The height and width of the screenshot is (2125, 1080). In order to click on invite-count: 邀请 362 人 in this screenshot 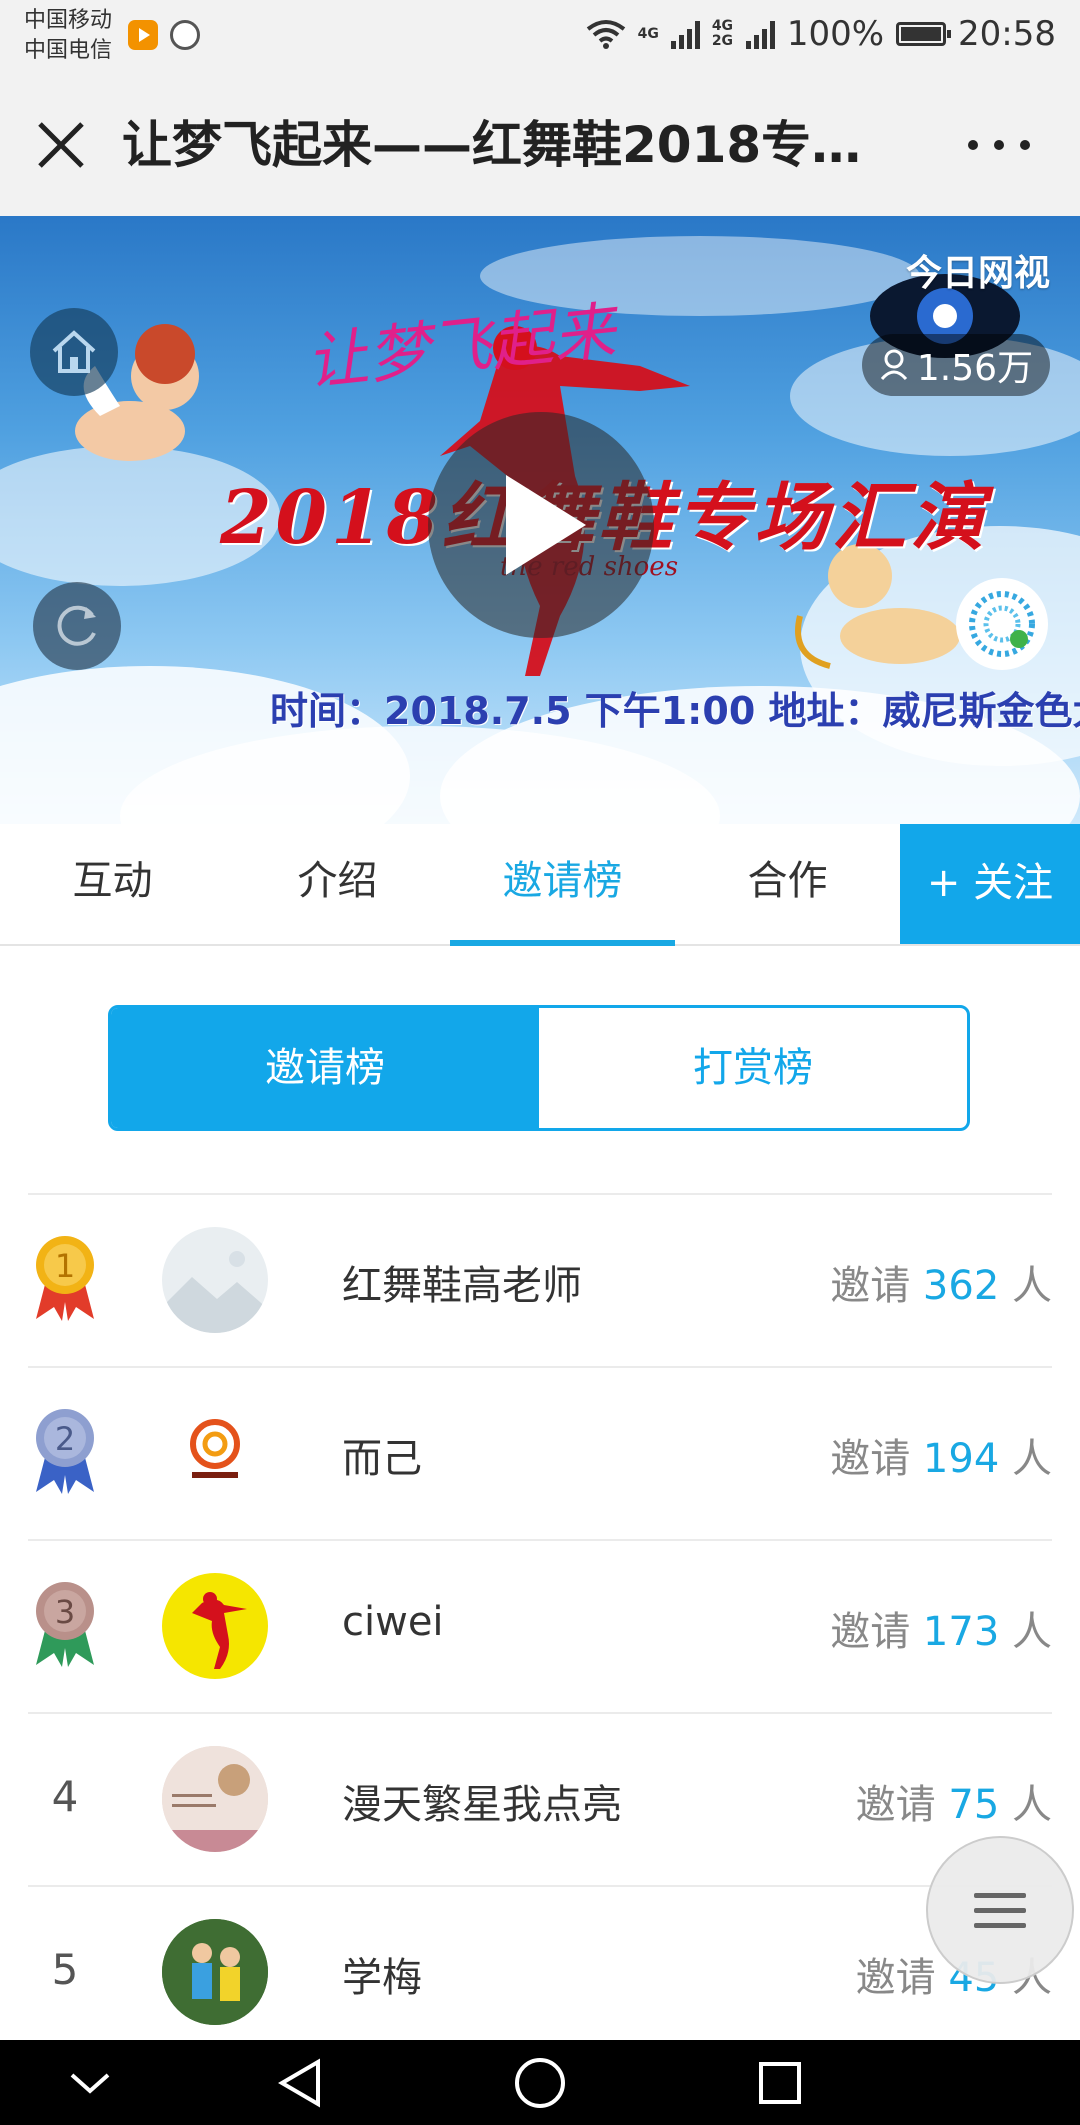, I will do `click(941, 1286)`.